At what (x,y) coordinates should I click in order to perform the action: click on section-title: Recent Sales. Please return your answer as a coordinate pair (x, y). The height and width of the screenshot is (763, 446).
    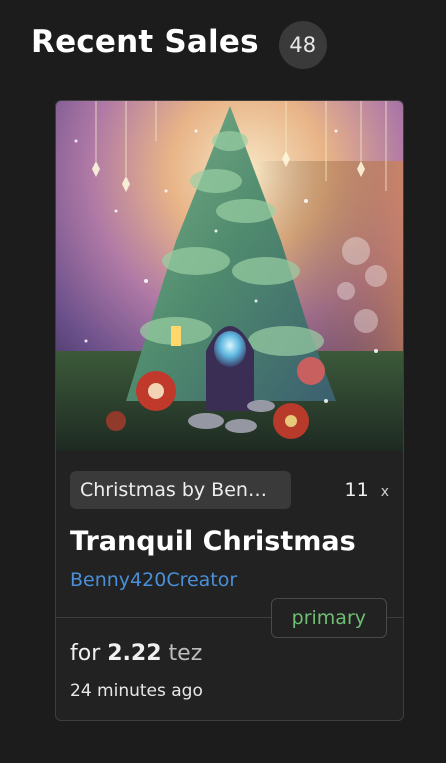
    Looking at the image, I should click on (145, 42).